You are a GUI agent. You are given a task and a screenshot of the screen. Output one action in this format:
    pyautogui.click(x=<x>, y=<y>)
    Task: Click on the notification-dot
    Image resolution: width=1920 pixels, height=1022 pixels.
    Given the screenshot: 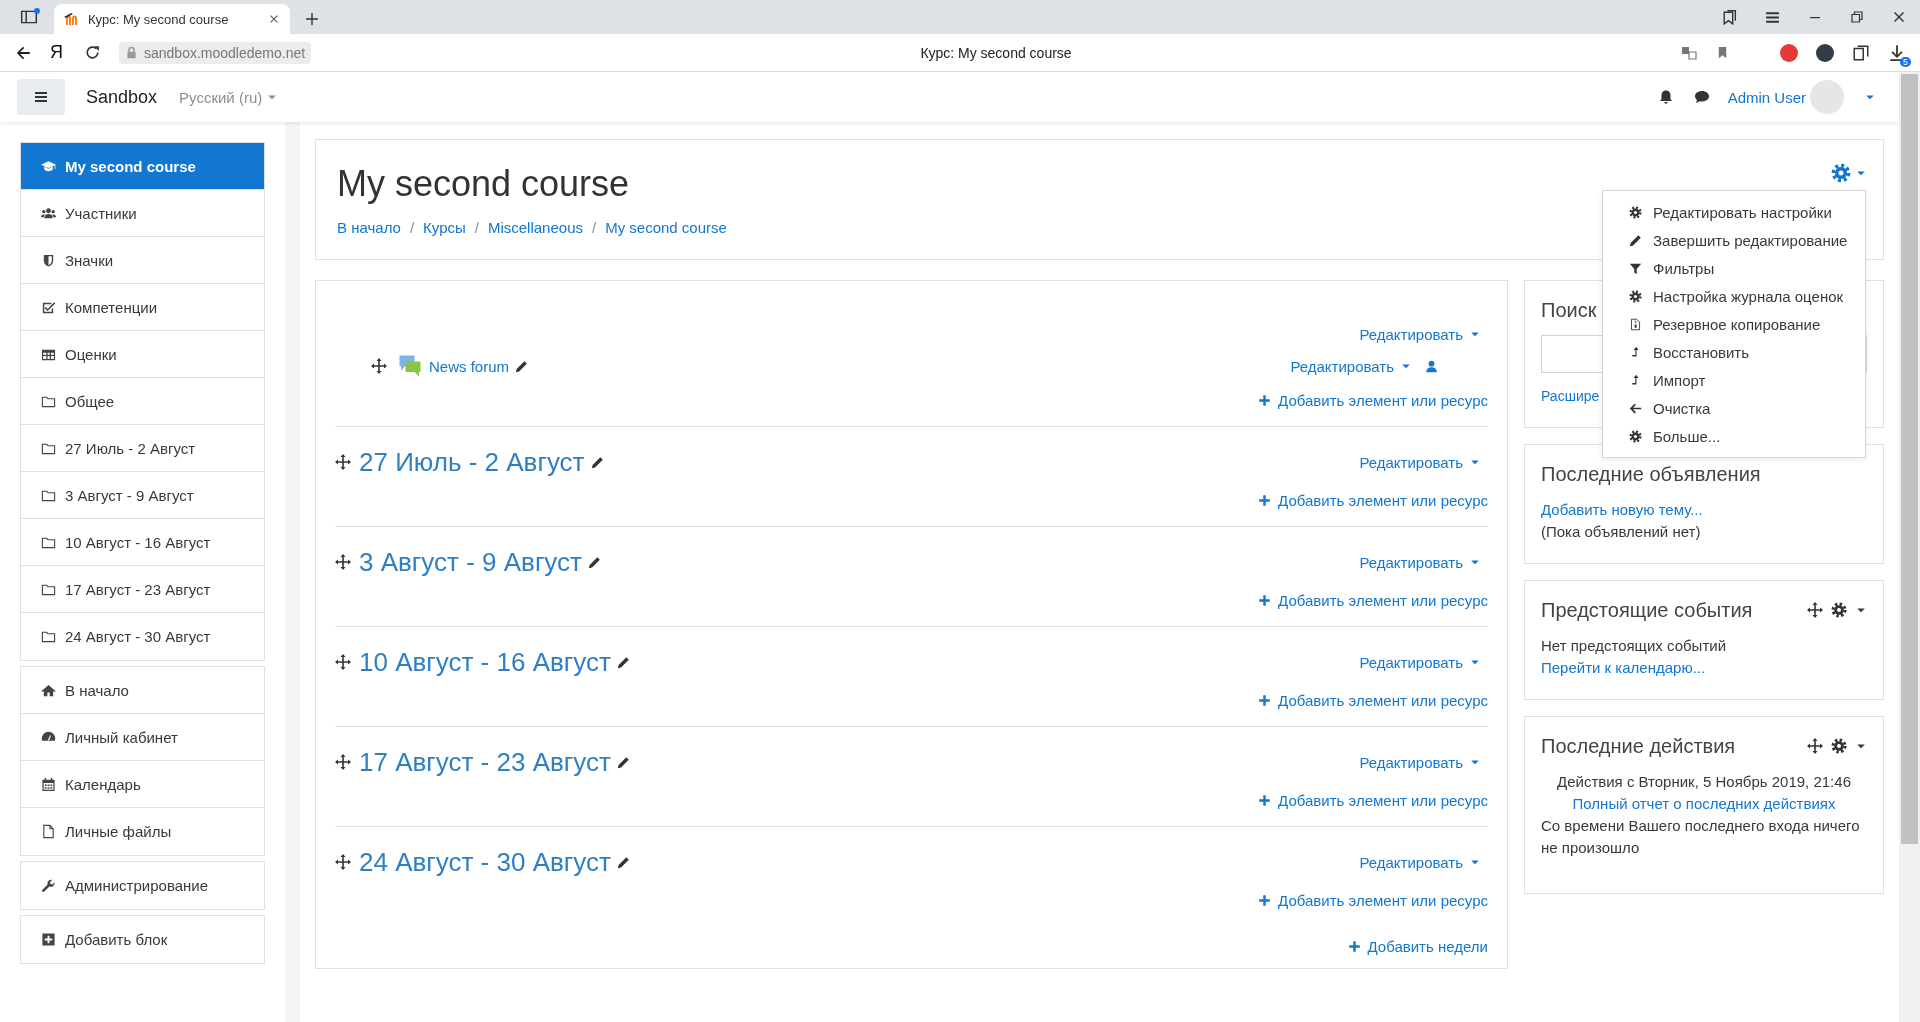 What is the action you would take?
    pyautogui.click(x=37, y=11)
    